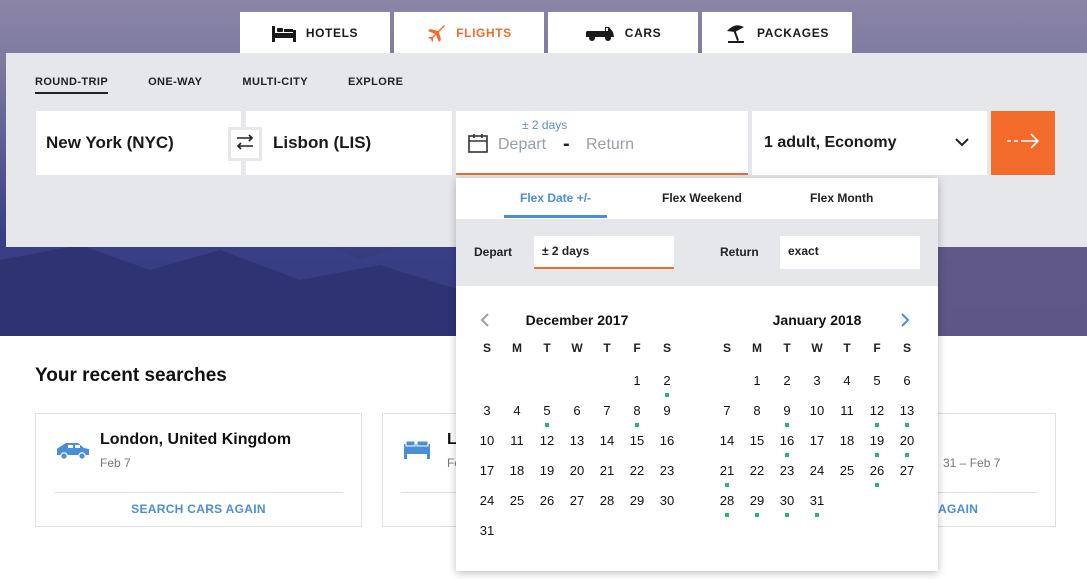  Describe the element at coordinates (1023, 143) in the screenshot. I see `search-flights-button` at that location.